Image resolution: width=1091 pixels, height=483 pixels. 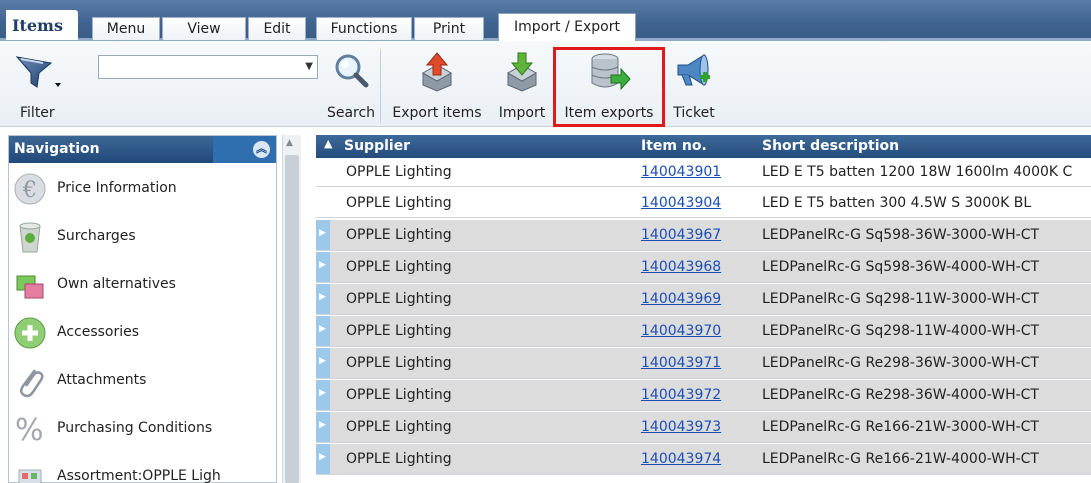 I want to click on cell-short-description: LEDPanelRc-G Sq598-36W-4000-WH-CT, so click(x=901, y=267).